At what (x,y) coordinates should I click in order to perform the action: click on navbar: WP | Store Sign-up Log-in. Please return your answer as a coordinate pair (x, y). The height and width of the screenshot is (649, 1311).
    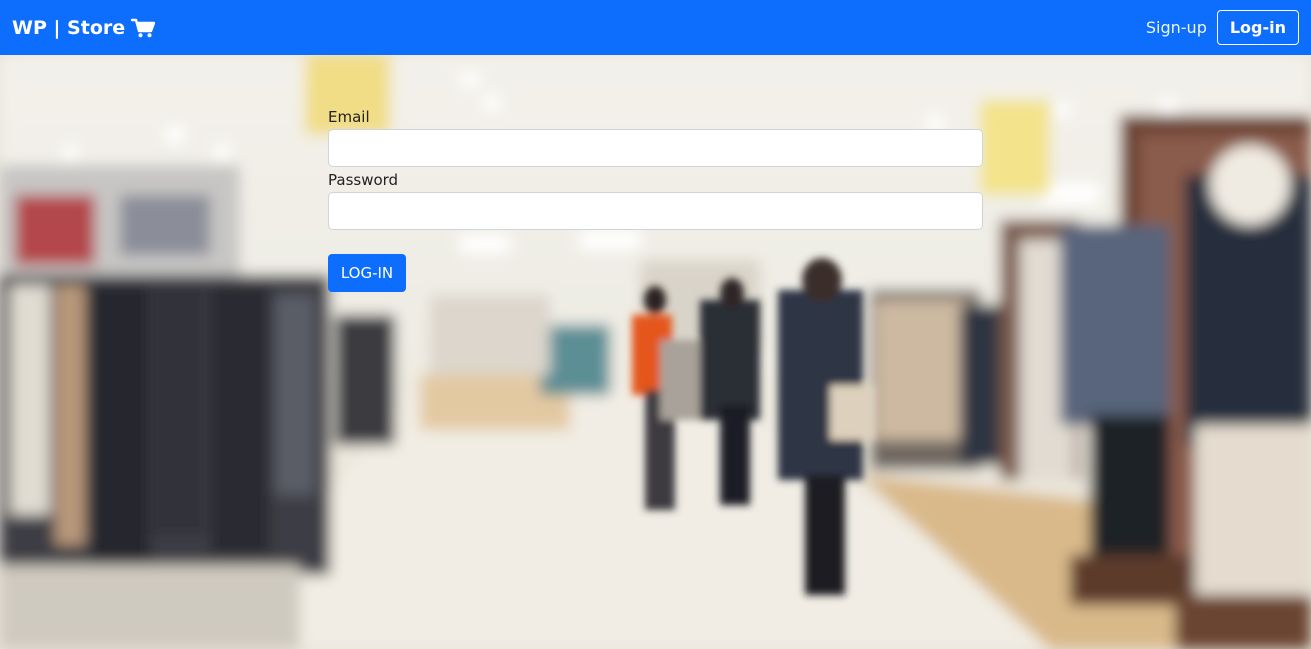
    Looking at the image, I should click on (655, 27).